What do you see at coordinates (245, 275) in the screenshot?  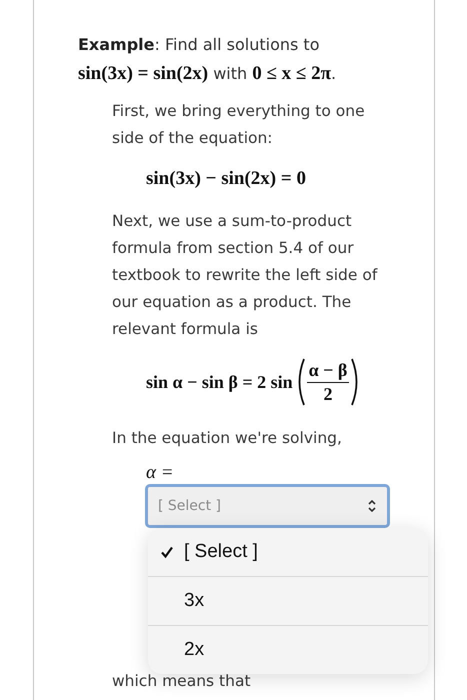 I see `paragraph: Next, we use a sum-to-product formula from section 5.4 of our textbook to rewrite the left side of our equation as a product. The relevant formula is` at bounding box center [245, 275].